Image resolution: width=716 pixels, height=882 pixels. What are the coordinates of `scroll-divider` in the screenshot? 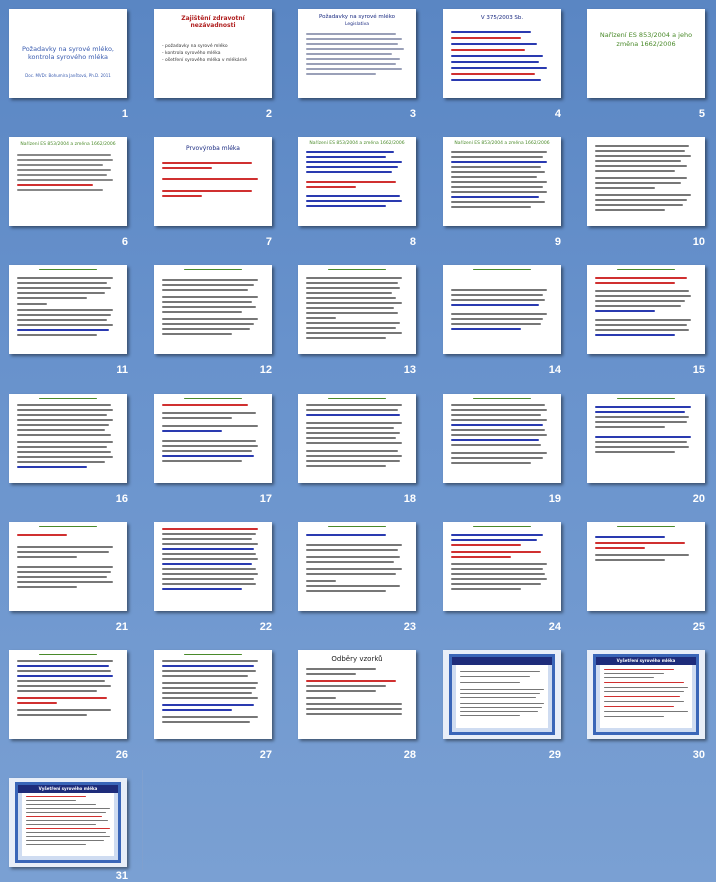 It's located at (142, 820).